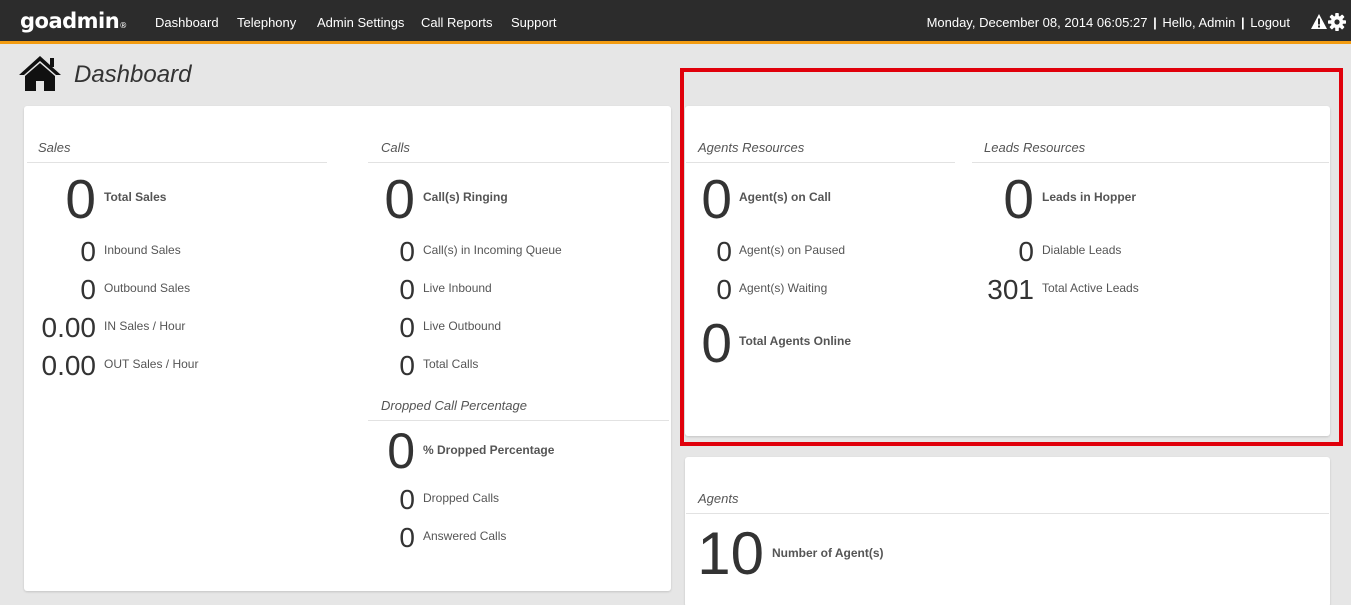 The image size is (1351, 605). Describe the element at coordinates (69, 365) in the screenshot. I see `out-sales-hour-value: 0.00` at that location.